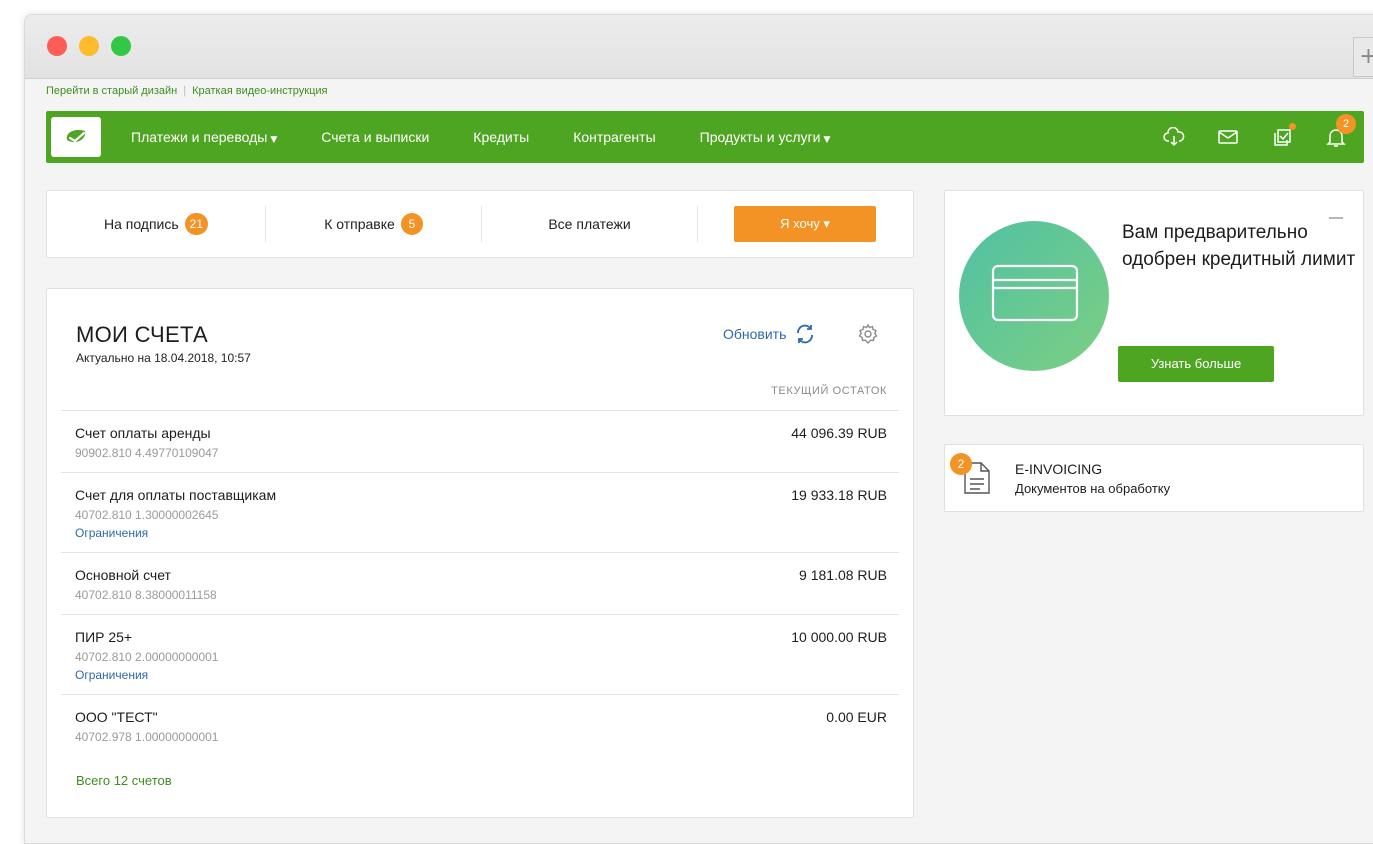  I want to click on nav-item-label: Счета и выписки, so click(375, 137).